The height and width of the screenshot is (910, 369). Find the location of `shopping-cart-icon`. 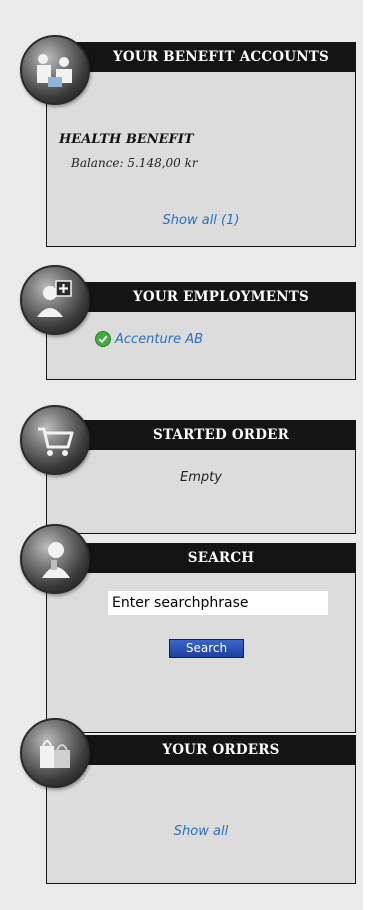

shopping-cart-icon is located at coordinates (56, 441).